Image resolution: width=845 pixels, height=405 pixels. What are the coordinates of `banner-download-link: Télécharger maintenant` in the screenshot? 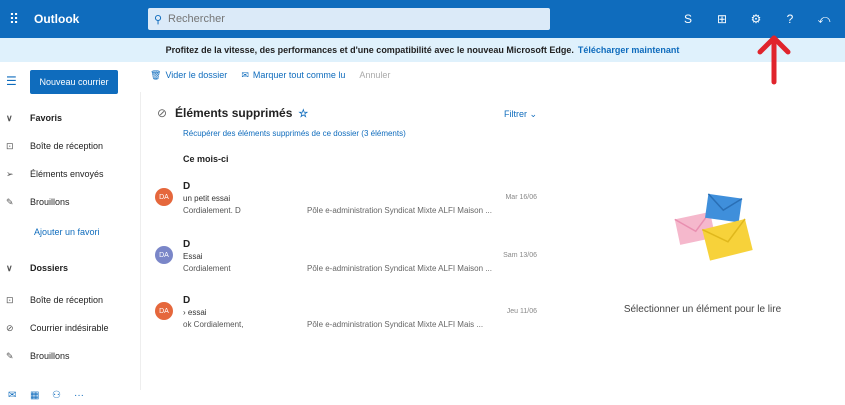 It's located at (629, 50).